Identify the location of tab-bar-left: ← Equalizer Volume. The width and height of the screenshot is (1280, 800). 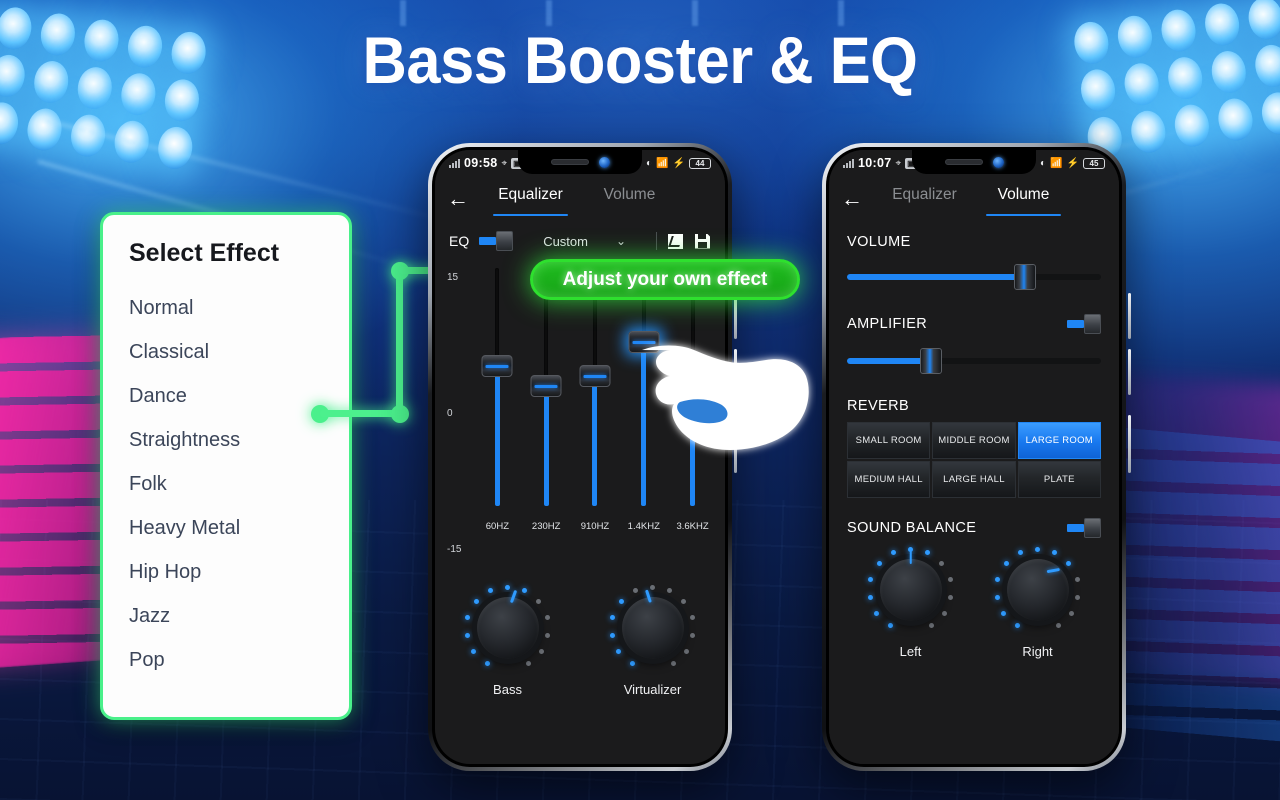
(580, 199).